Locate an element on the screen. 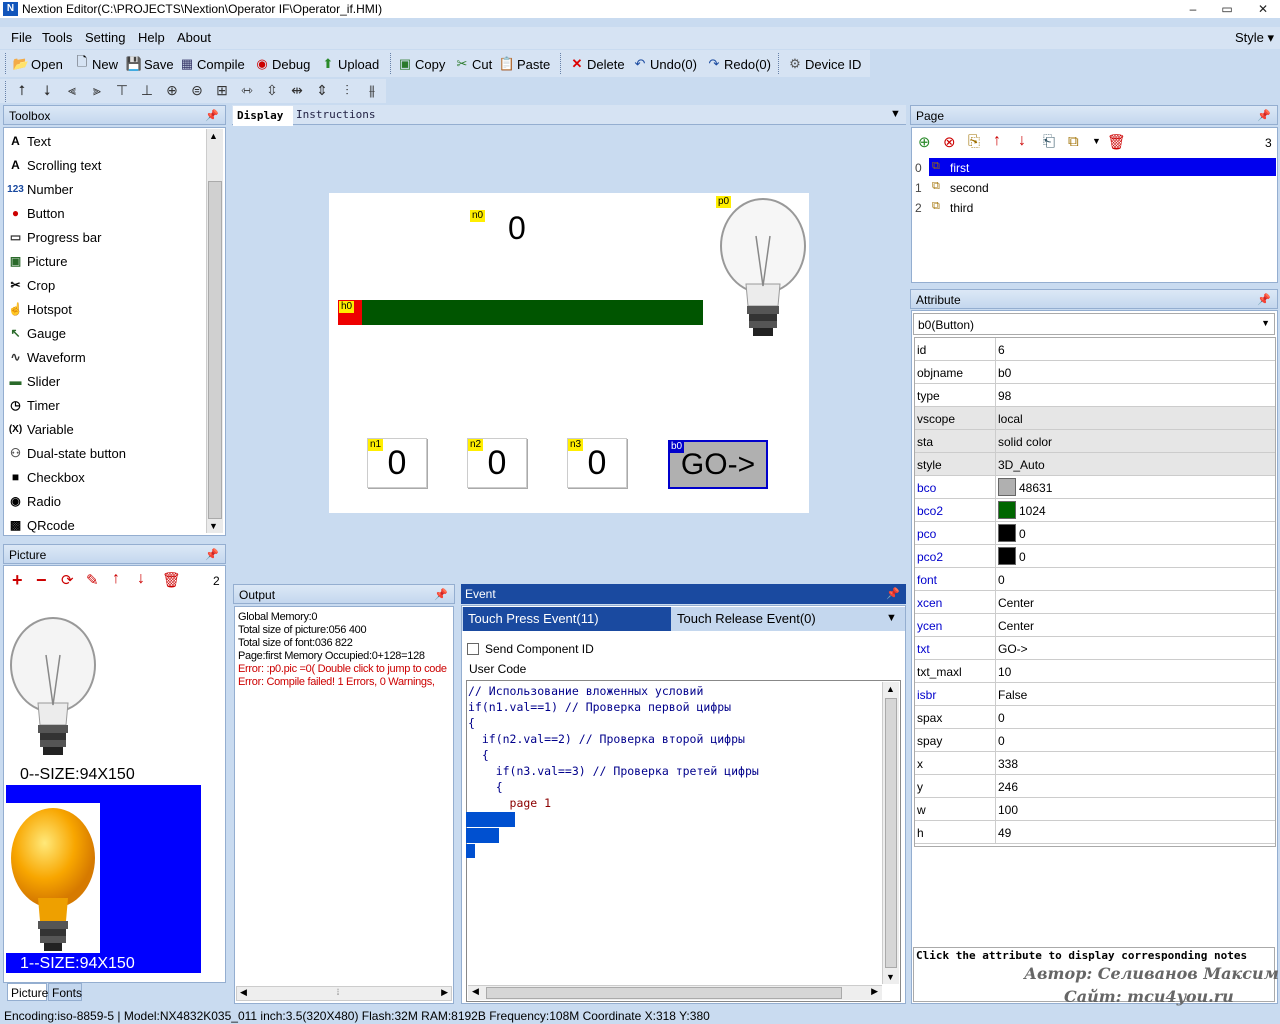 The image size is (1280, 1024). attribute-row-w: w 100 is located at coordinates (1095, 809).